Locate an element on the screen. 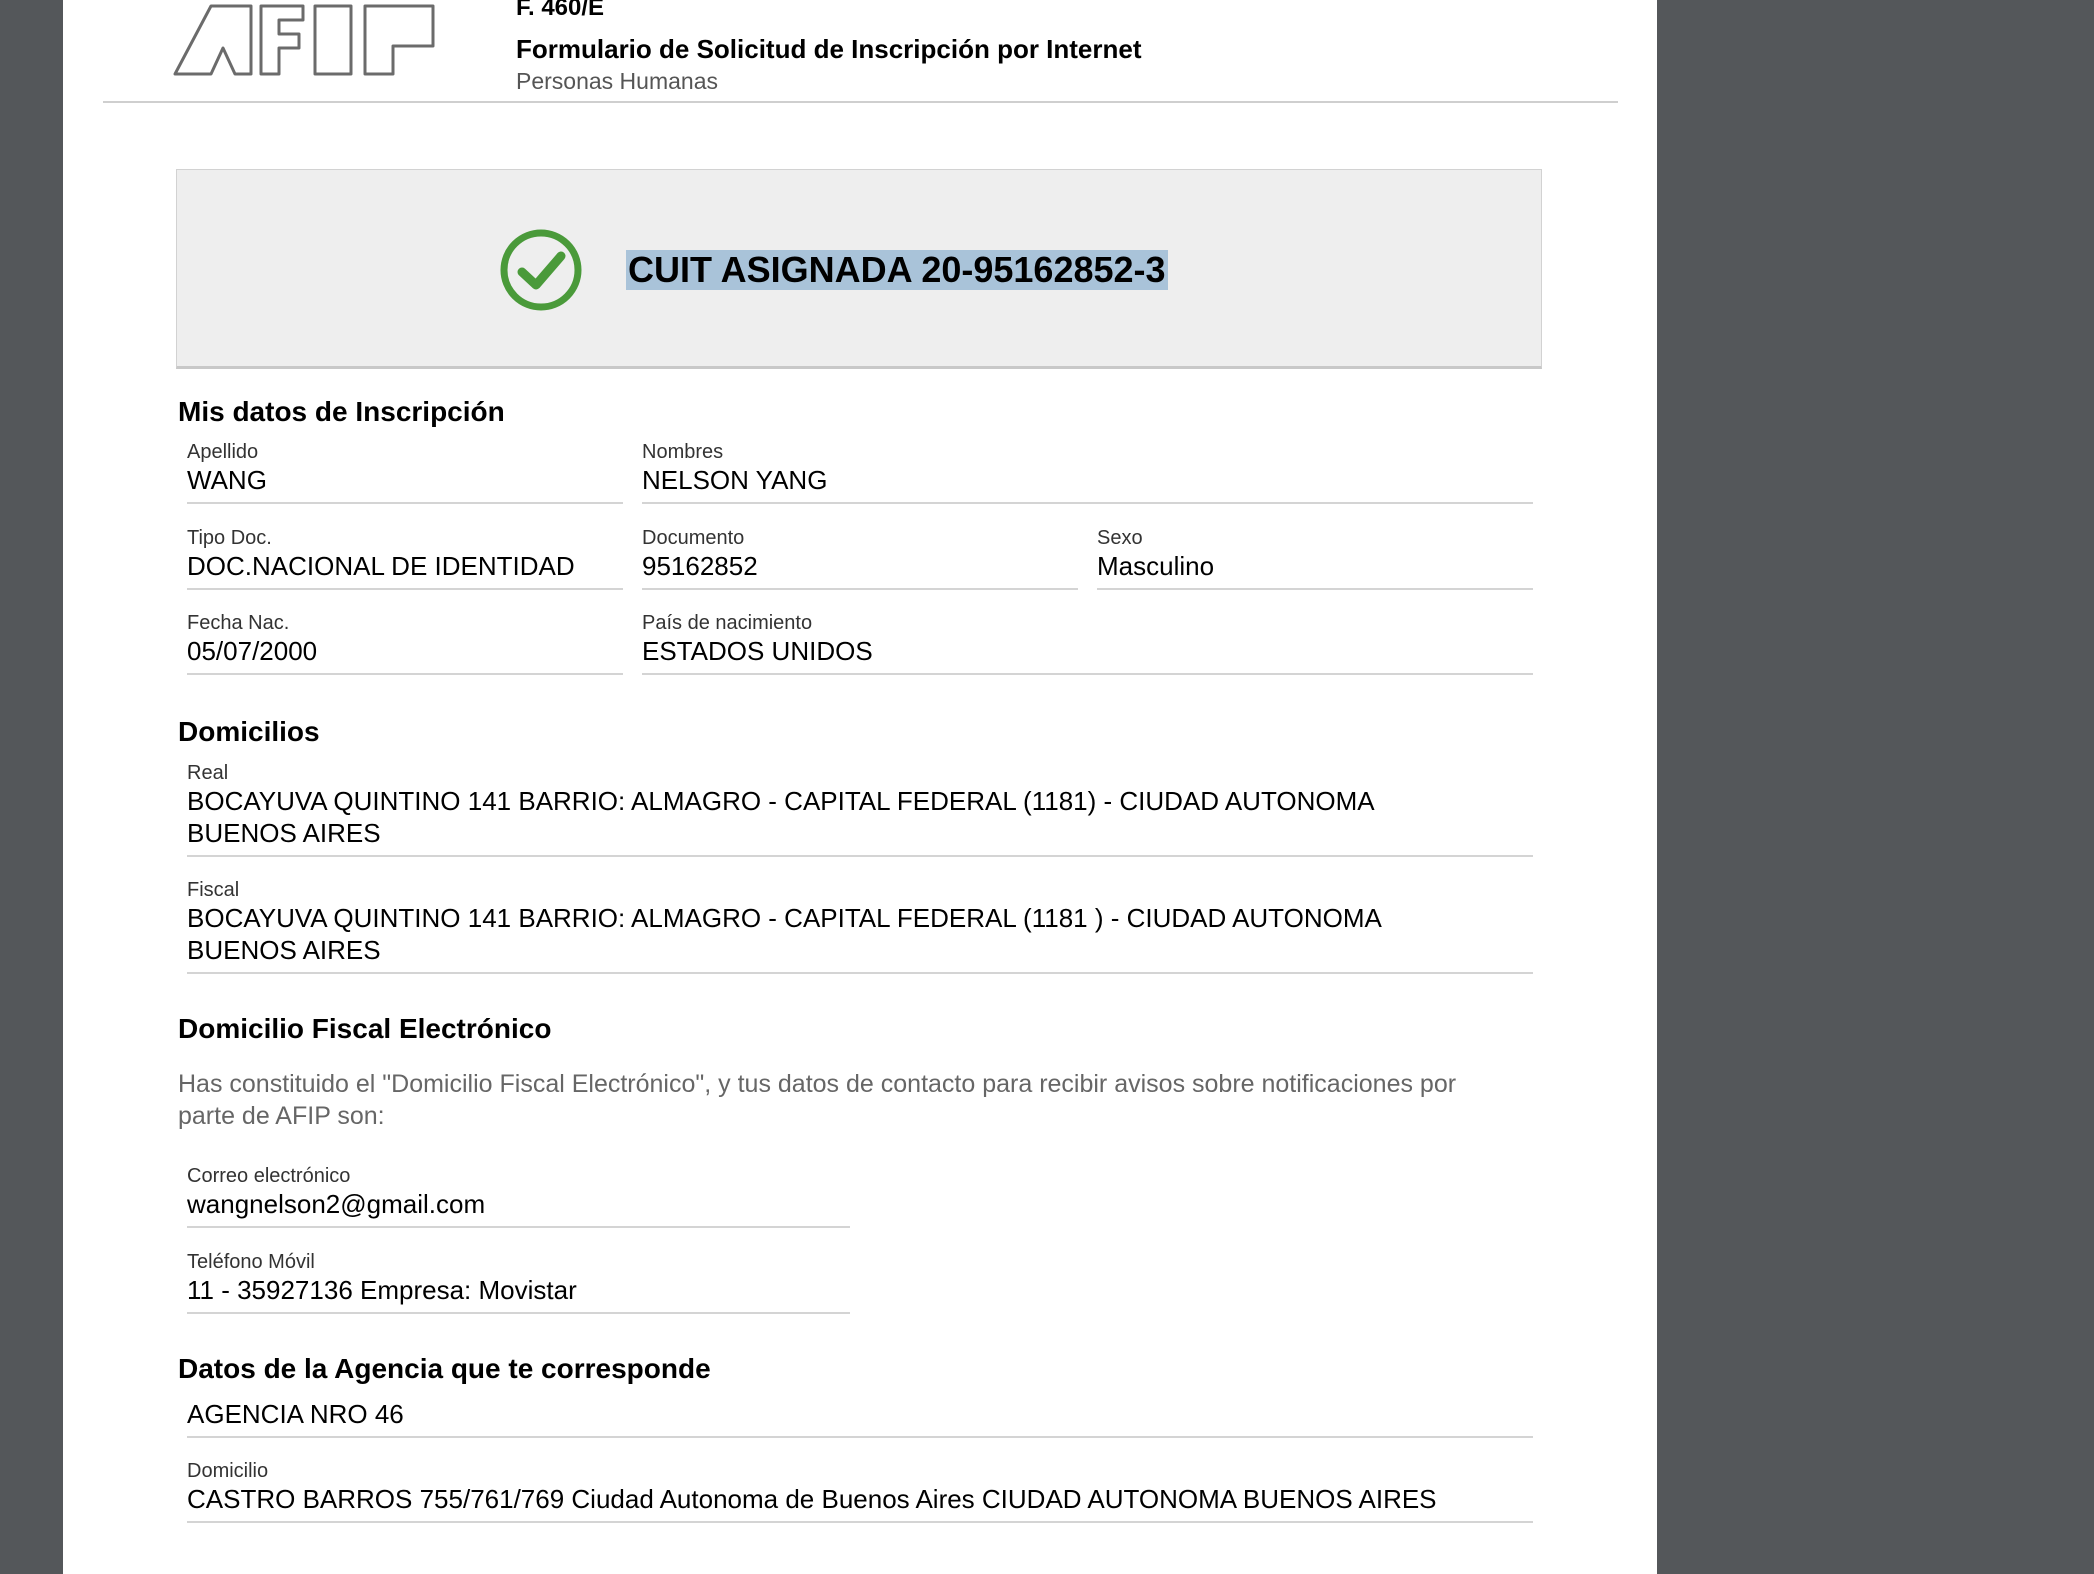  field-label: Correo electrónico is located at coordinates (269, 1176).